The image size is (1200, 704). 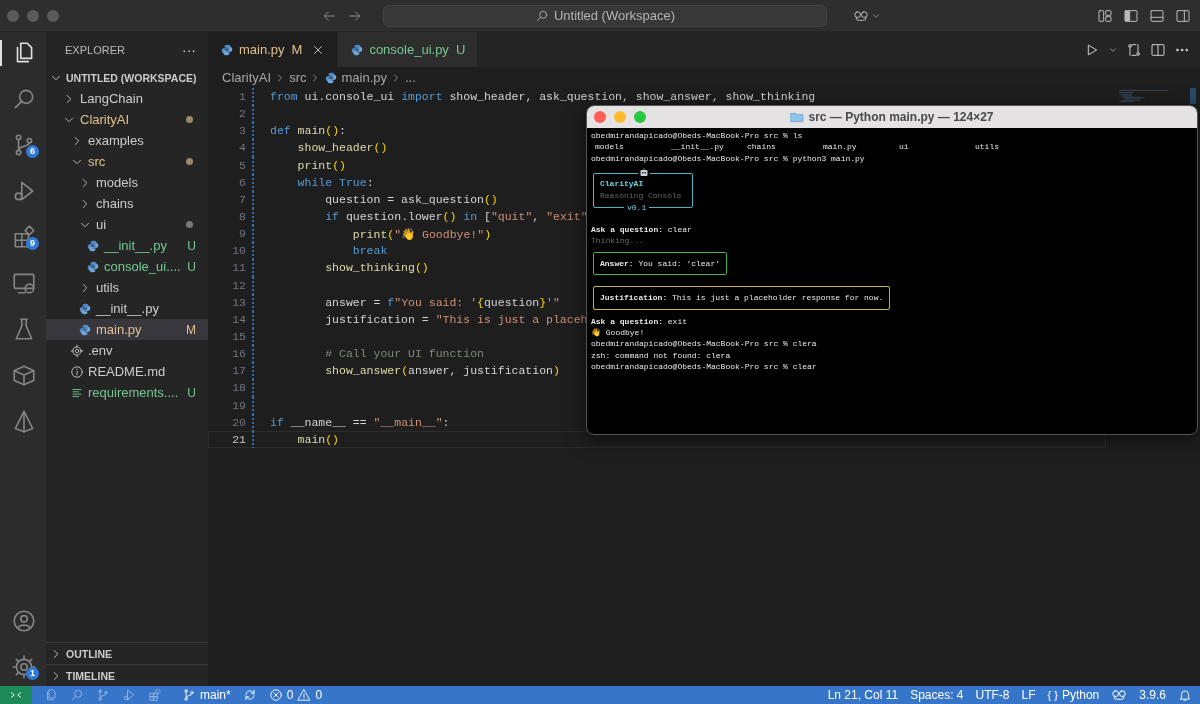 What do you see at coordinates (247, 77) in the screenshot?
I see `breadcrumb-item: ClarityAI` at bounding box center [247, 77].